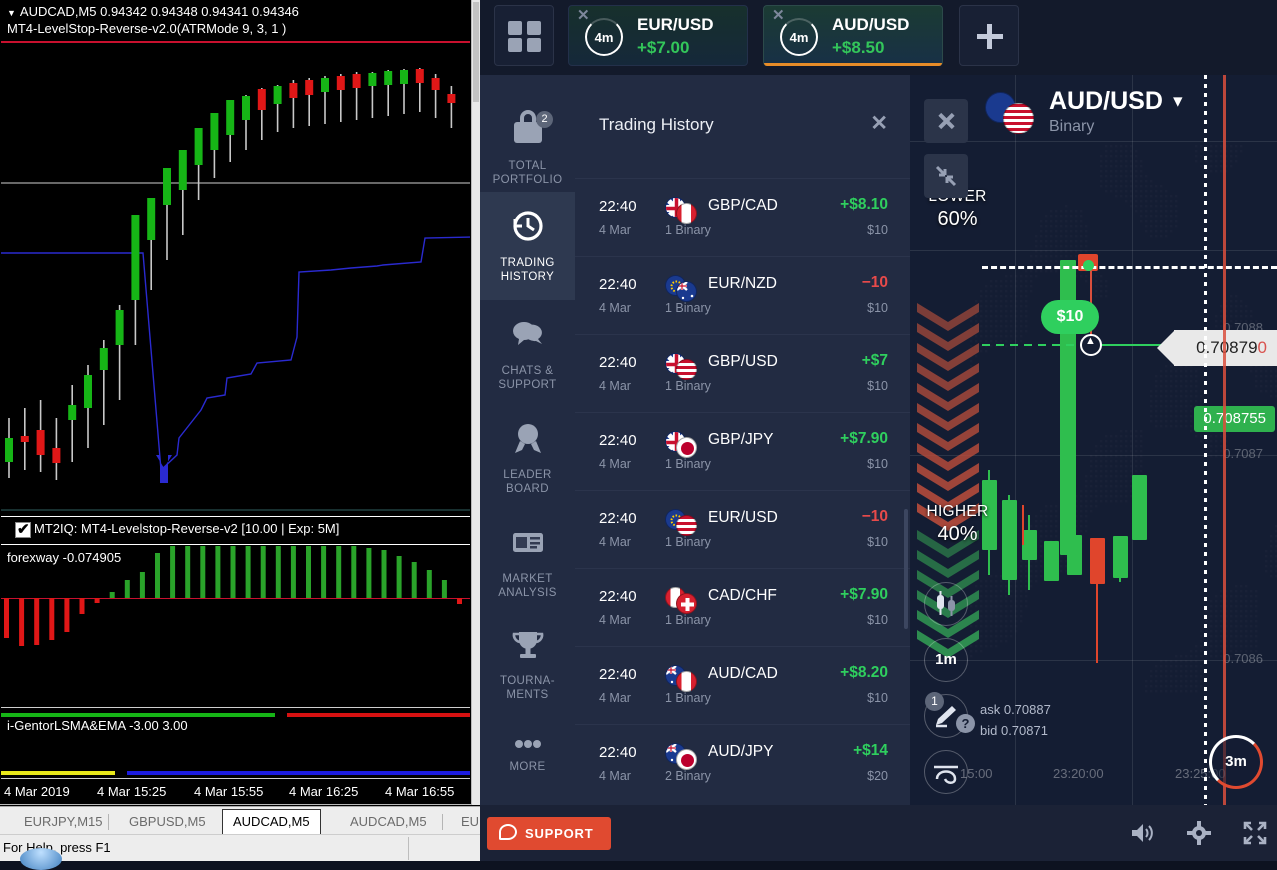 The width and height of the screenshot is (1277, 870). Describe the element at coordinates (1255, 833) in the screenshot. I see `expand-icon` at that location.